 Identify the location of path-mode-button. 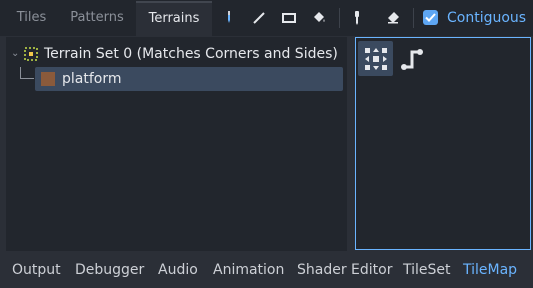
(411, 58).